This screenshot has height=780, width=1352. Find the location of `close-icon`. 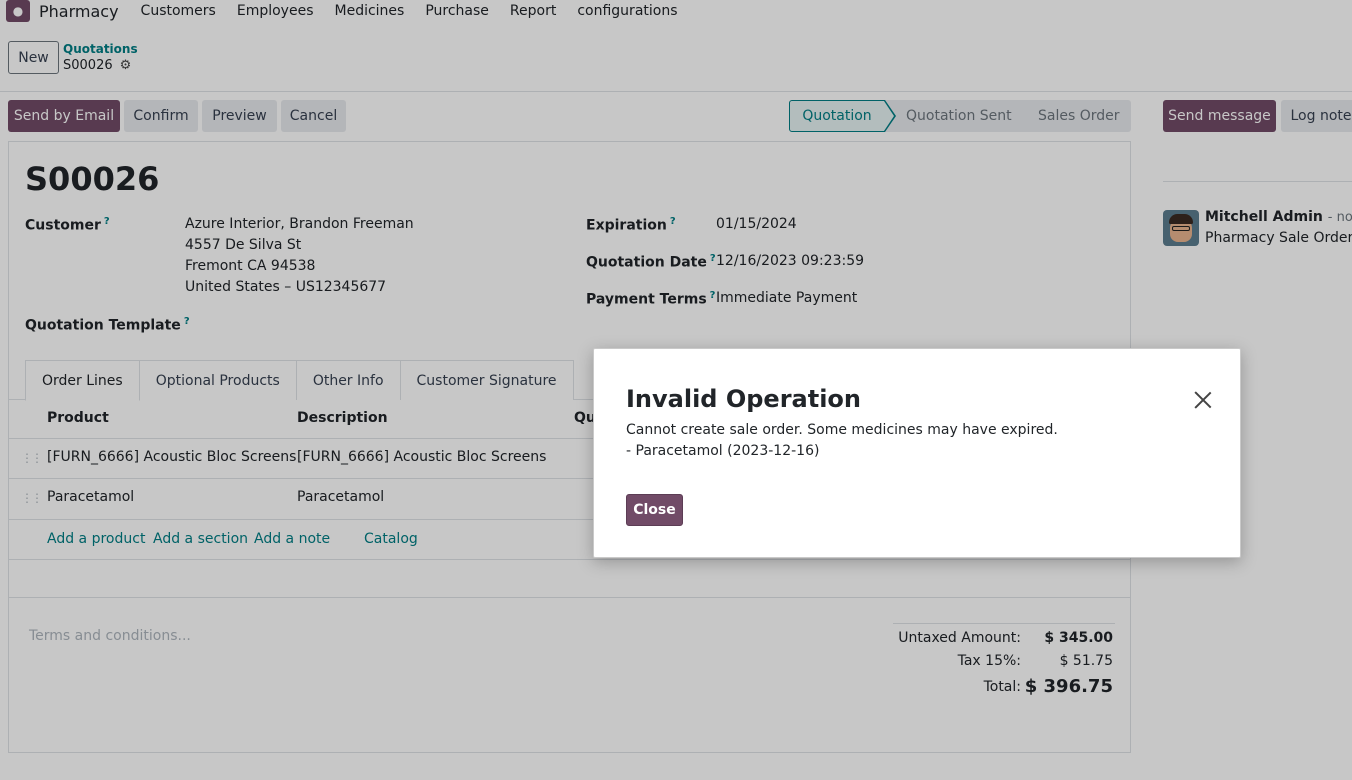

close-icon is located at coordinates (1203, 400).